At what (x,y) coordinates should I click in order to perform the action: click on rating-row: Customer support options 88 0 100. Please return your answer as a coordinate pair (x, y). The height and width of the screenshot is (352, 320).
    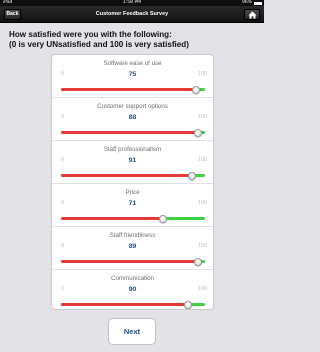
    Looking at the image, I should click on (132, 119).